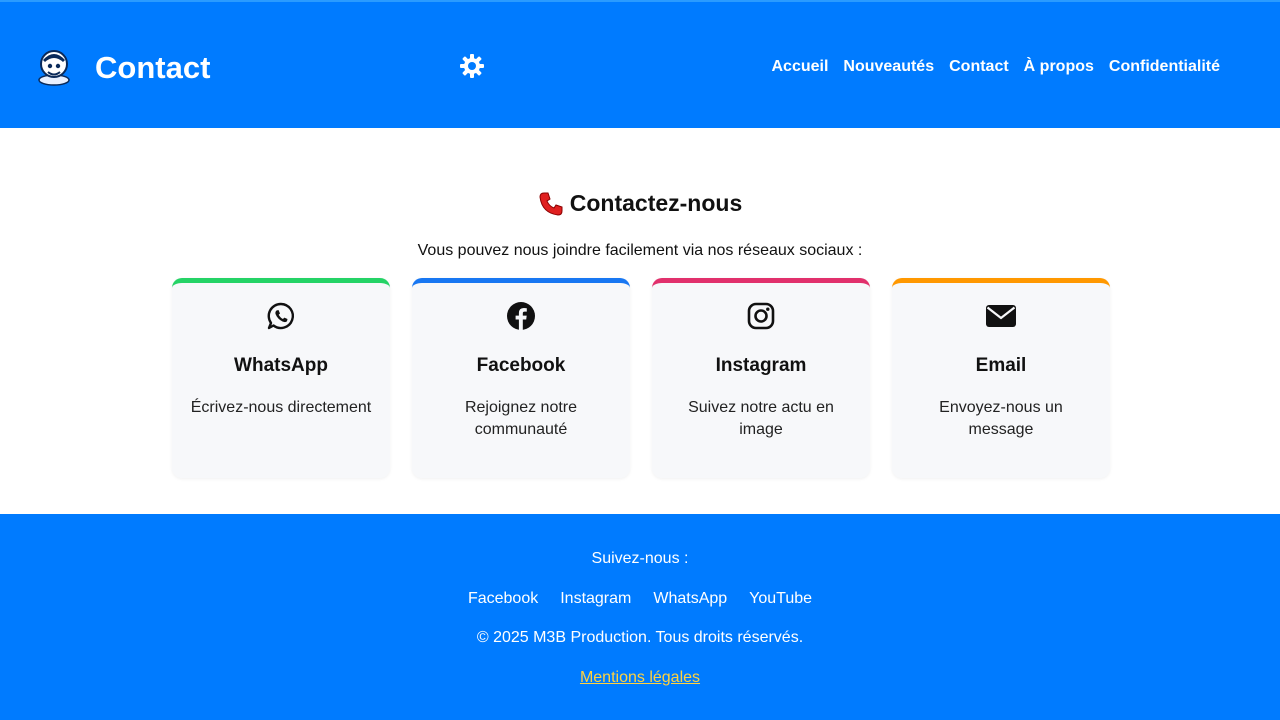  Describe the element at coordinates (640, 558) in the screenshot. I see `follow-label: Suivez-nous :` at that location.